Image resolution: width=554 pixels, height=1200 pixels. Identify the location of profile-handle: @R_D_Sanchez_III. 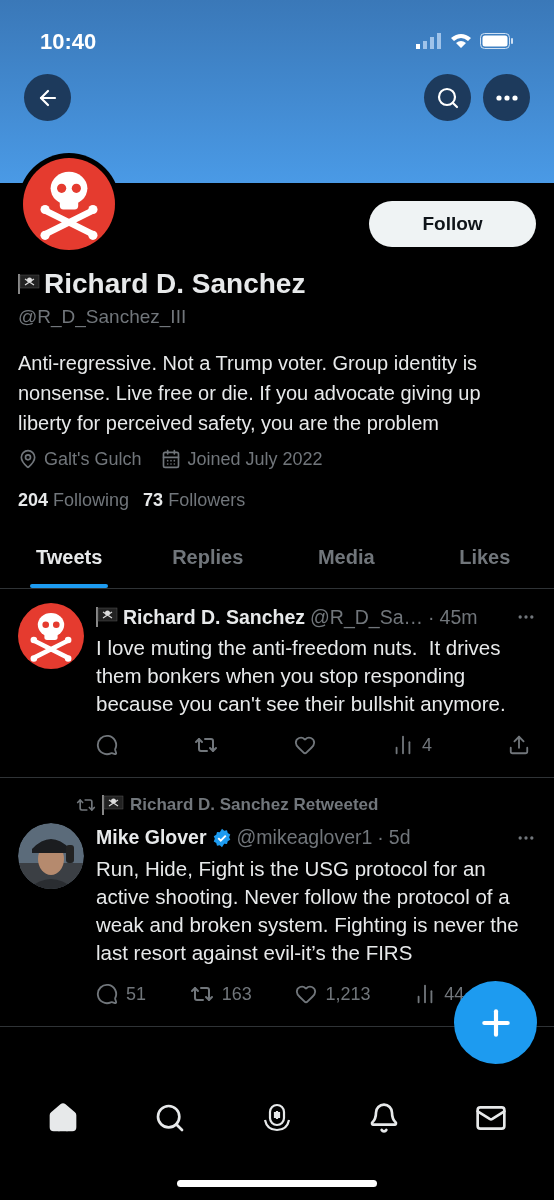
(103, 317).